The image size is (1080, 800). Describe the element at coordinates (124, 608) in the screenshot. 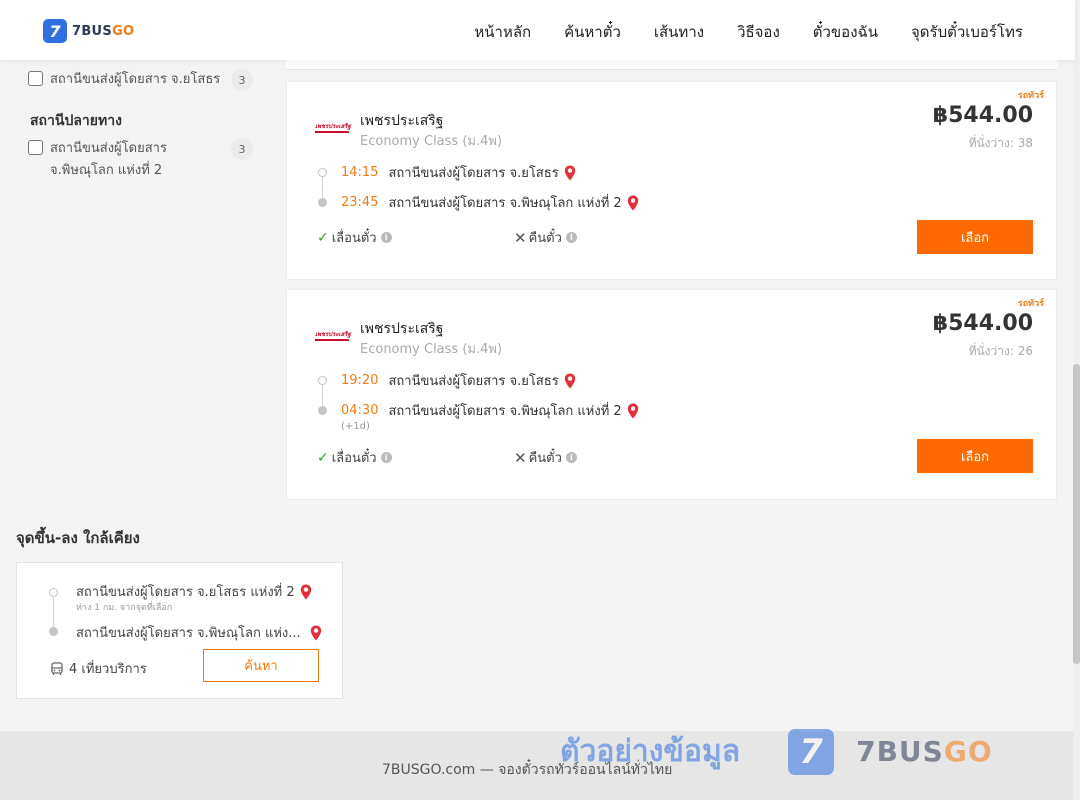

I see `distance-note: ห่าง 1 กม. จากจุดที่เลือก` at that location.